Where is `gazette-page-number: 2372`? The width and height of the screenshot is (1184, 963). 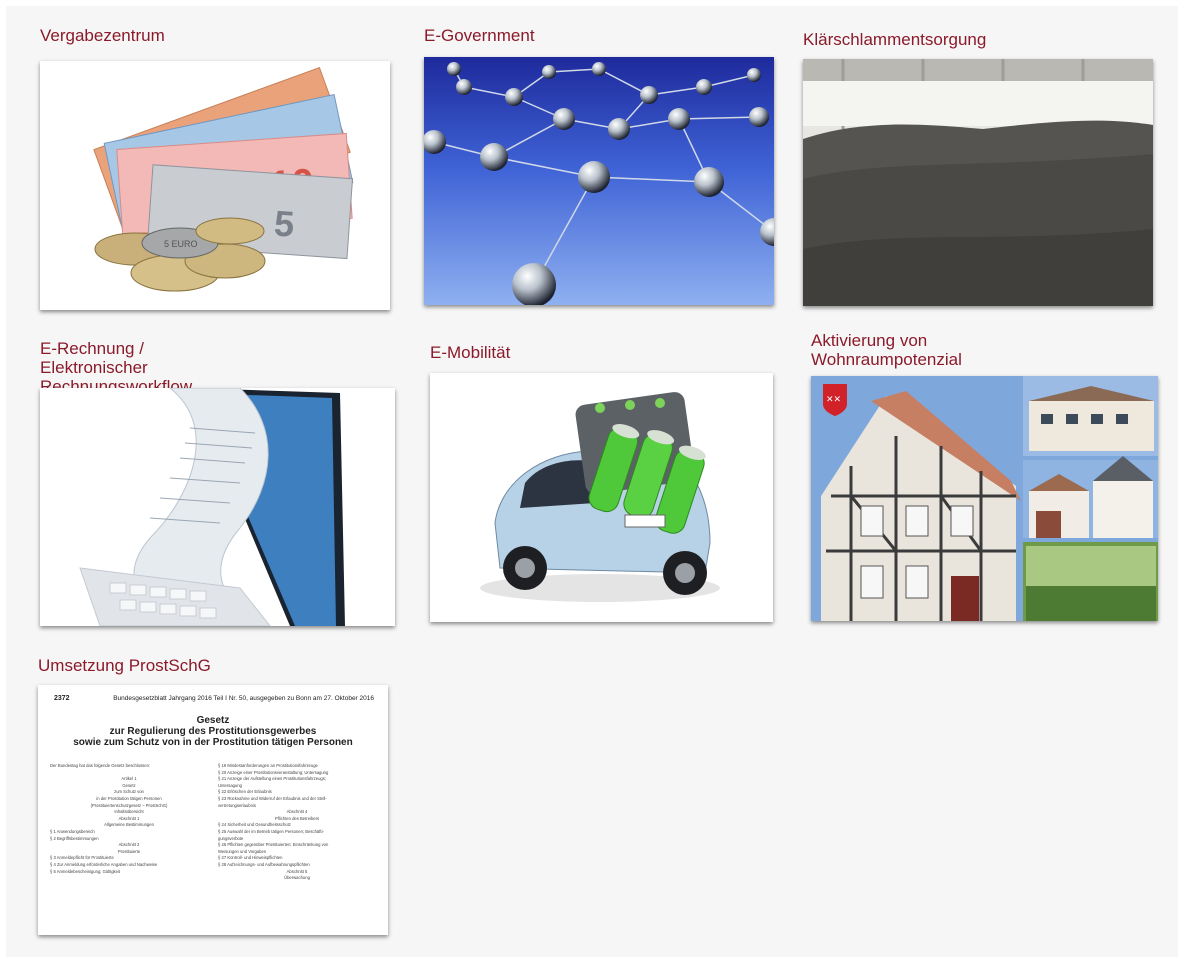 gazette-page-number: 2372 is located at coordinates (62, 698).